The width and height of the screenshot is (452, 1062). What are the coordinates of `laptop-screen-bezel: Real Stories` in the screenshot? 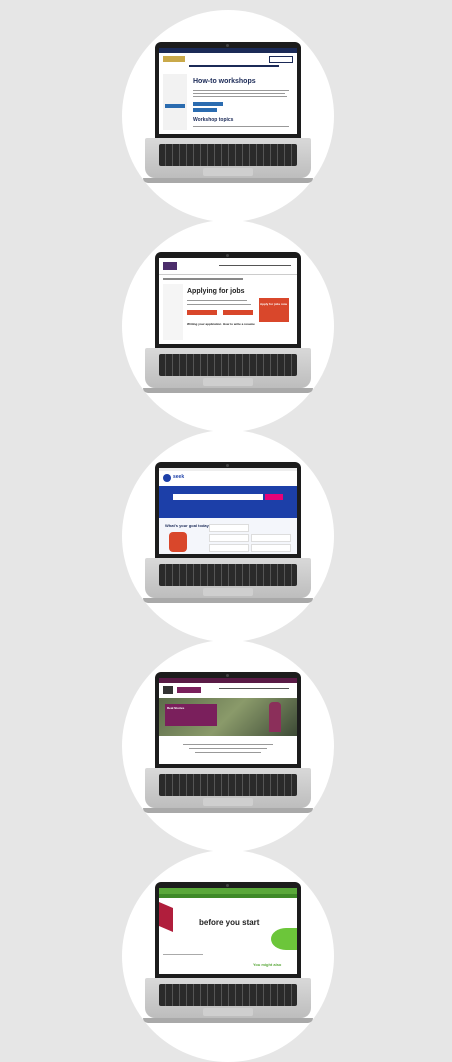 It's located at (228, 720).